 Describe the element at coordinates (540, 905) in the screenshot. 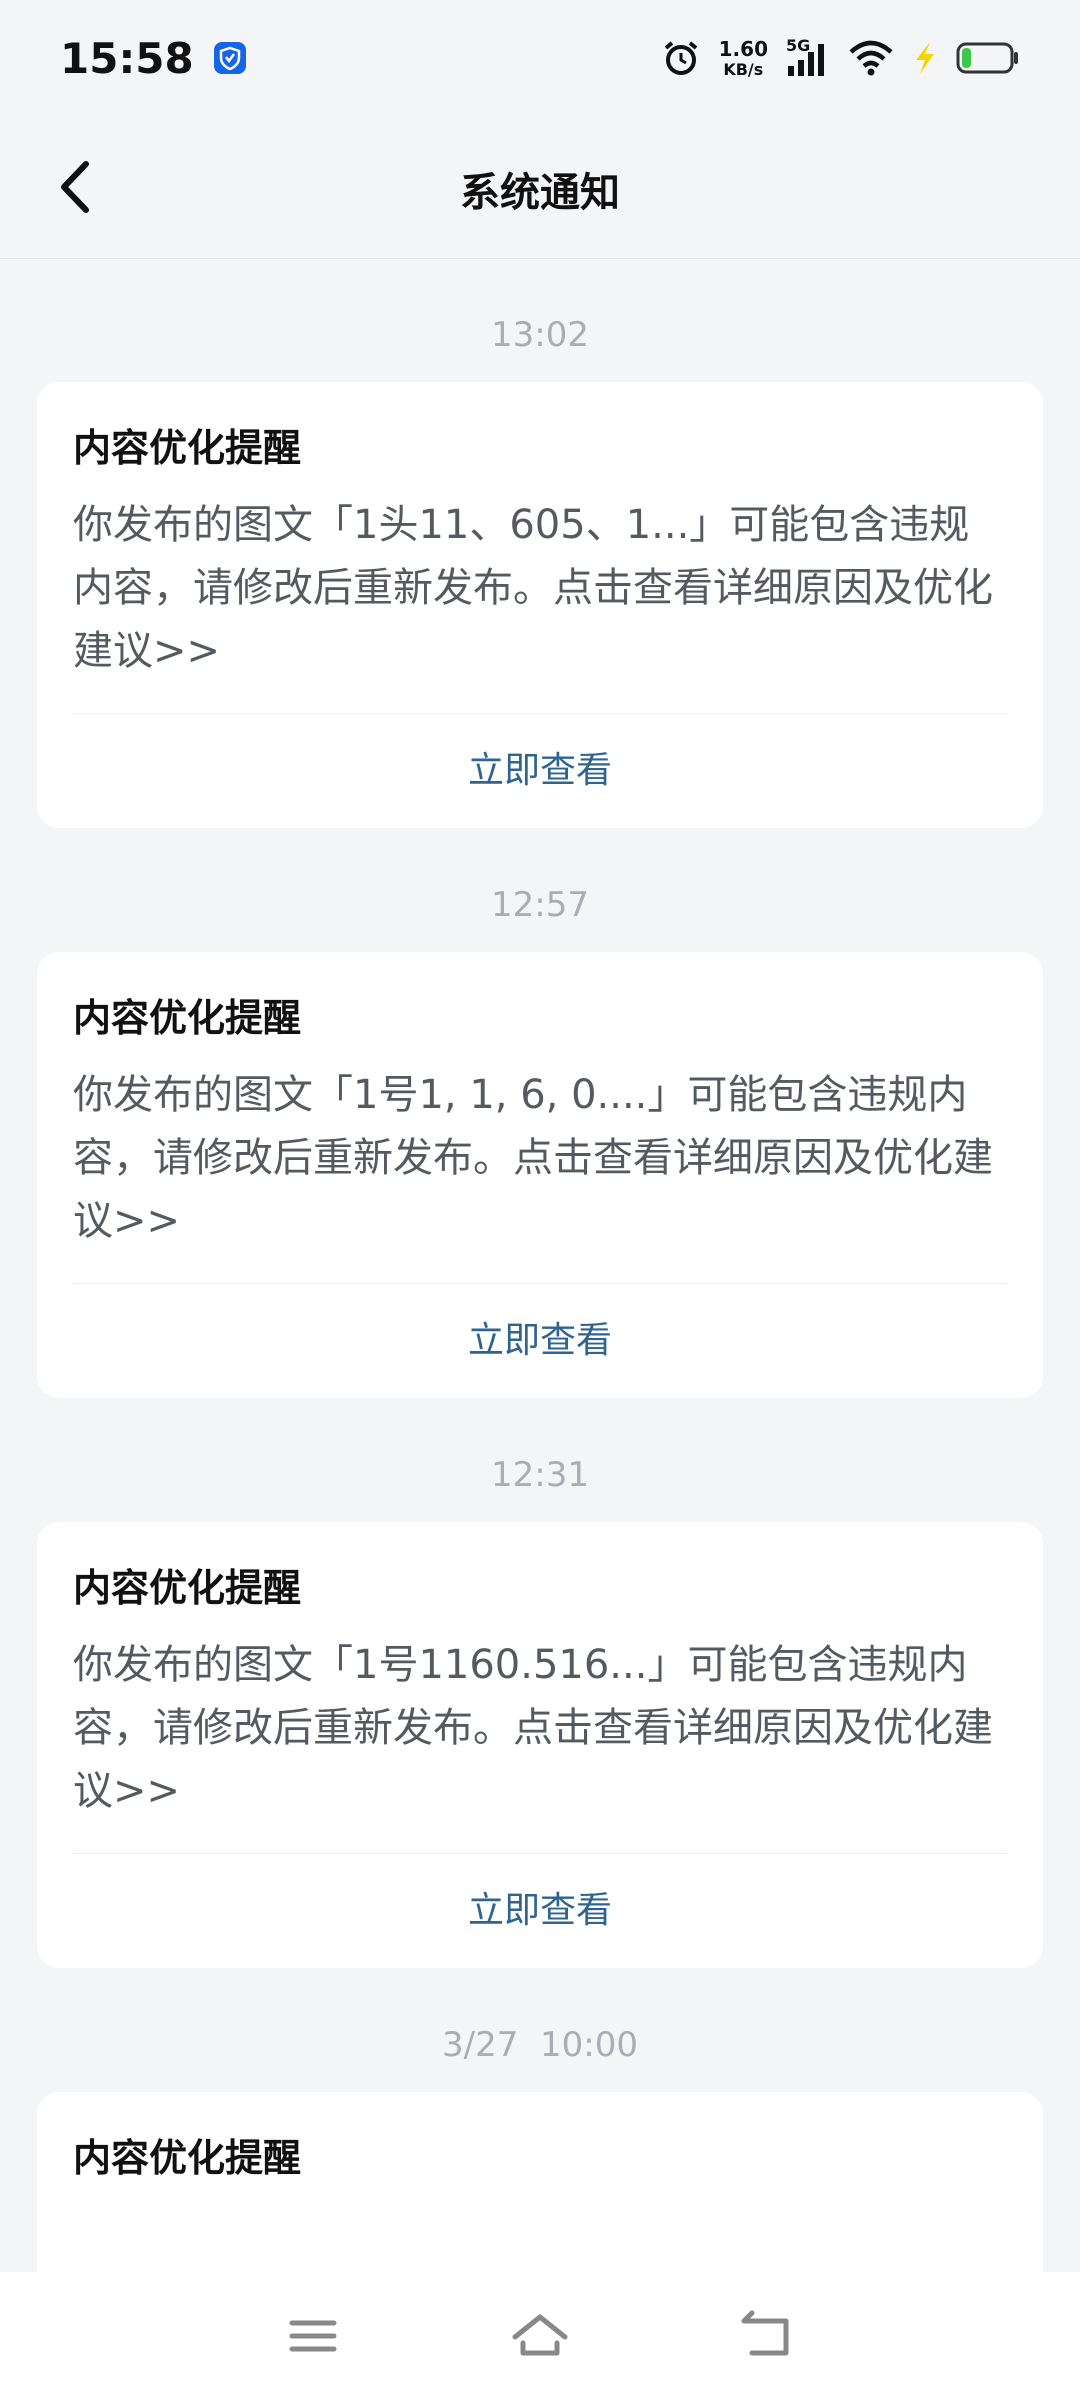

I see `notification-time: 12:57` at that location.